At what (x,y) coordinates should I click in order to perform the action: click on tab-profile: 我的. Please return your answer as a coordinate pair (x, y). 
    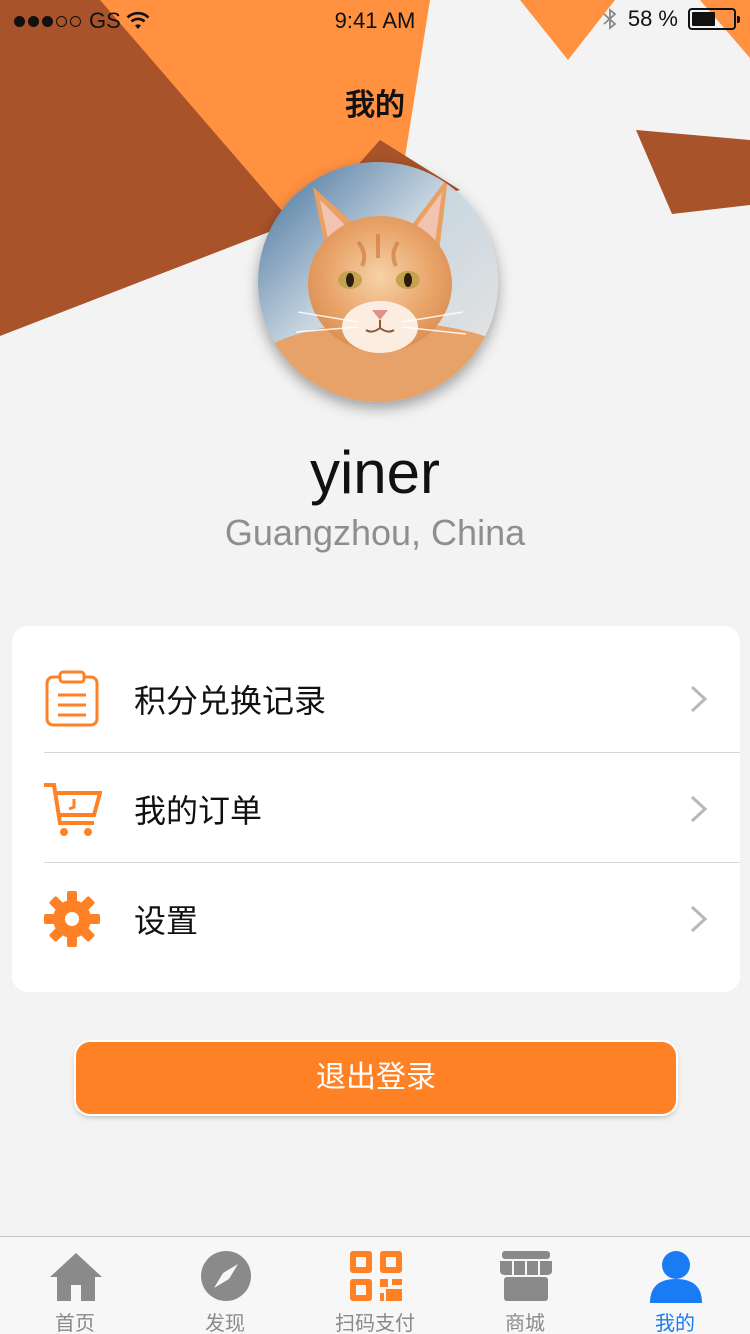
    Looking at the image, I should click on (675, 1285).